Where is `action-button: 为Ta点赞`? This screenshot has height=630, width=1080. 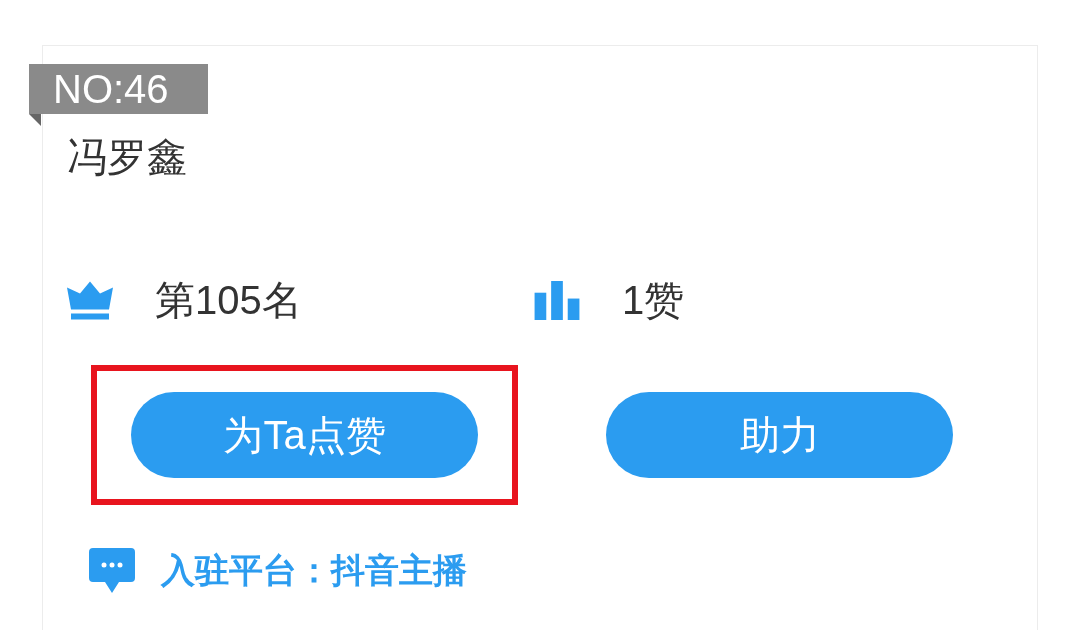
action-button: 为Ta点赞 is located at coordinates (304, 435).